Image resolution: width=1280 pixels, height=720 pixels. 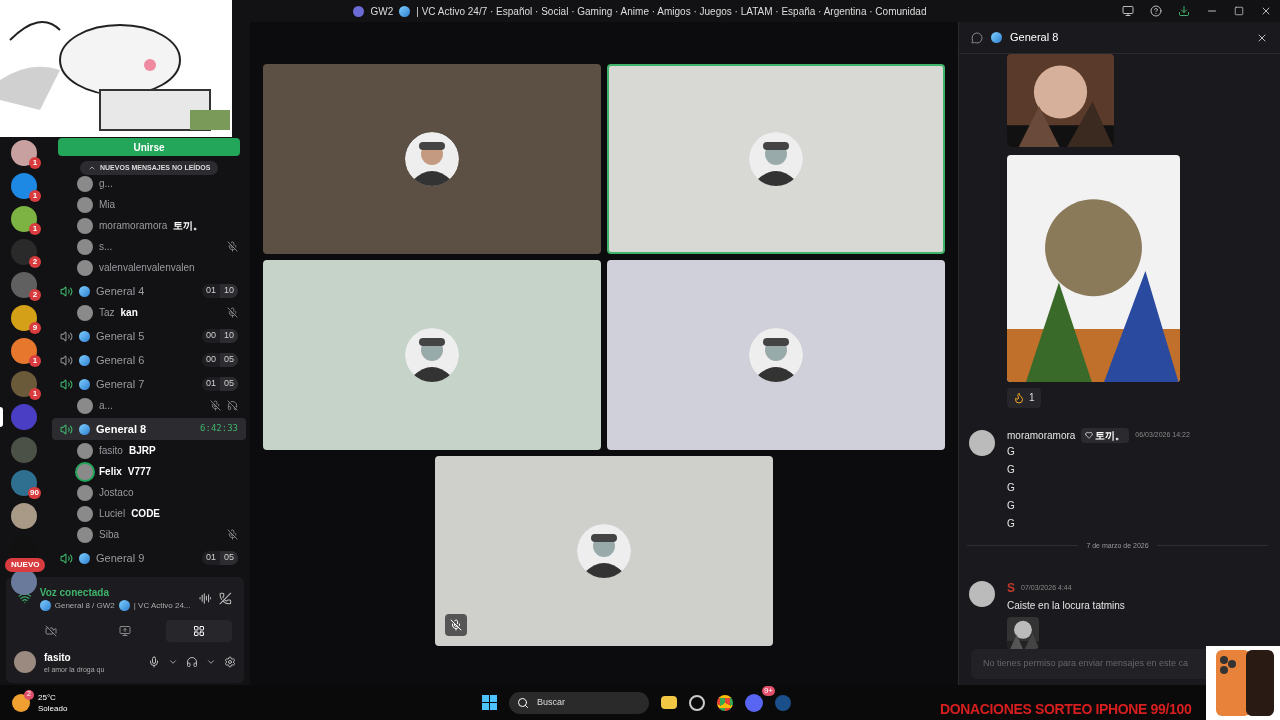 What do you see at coordinates (1239, 11) in the screenshot?
I see `maximize-icon` at bounding box center [1239, 11].